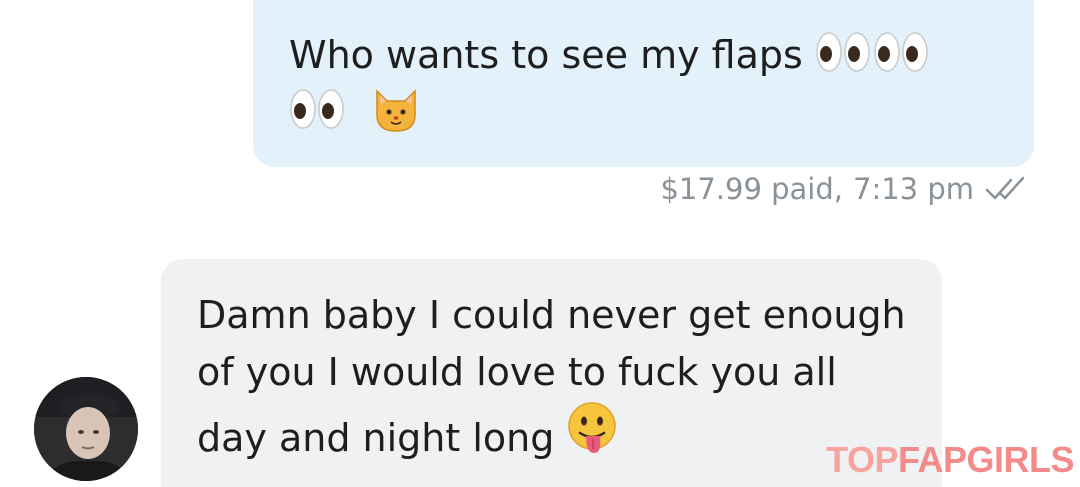  What do you see at coordinates (986, 459) in the screenshot?
I see `watermark-part-2: FAPGIRLS` at bounding box center [986, 459].